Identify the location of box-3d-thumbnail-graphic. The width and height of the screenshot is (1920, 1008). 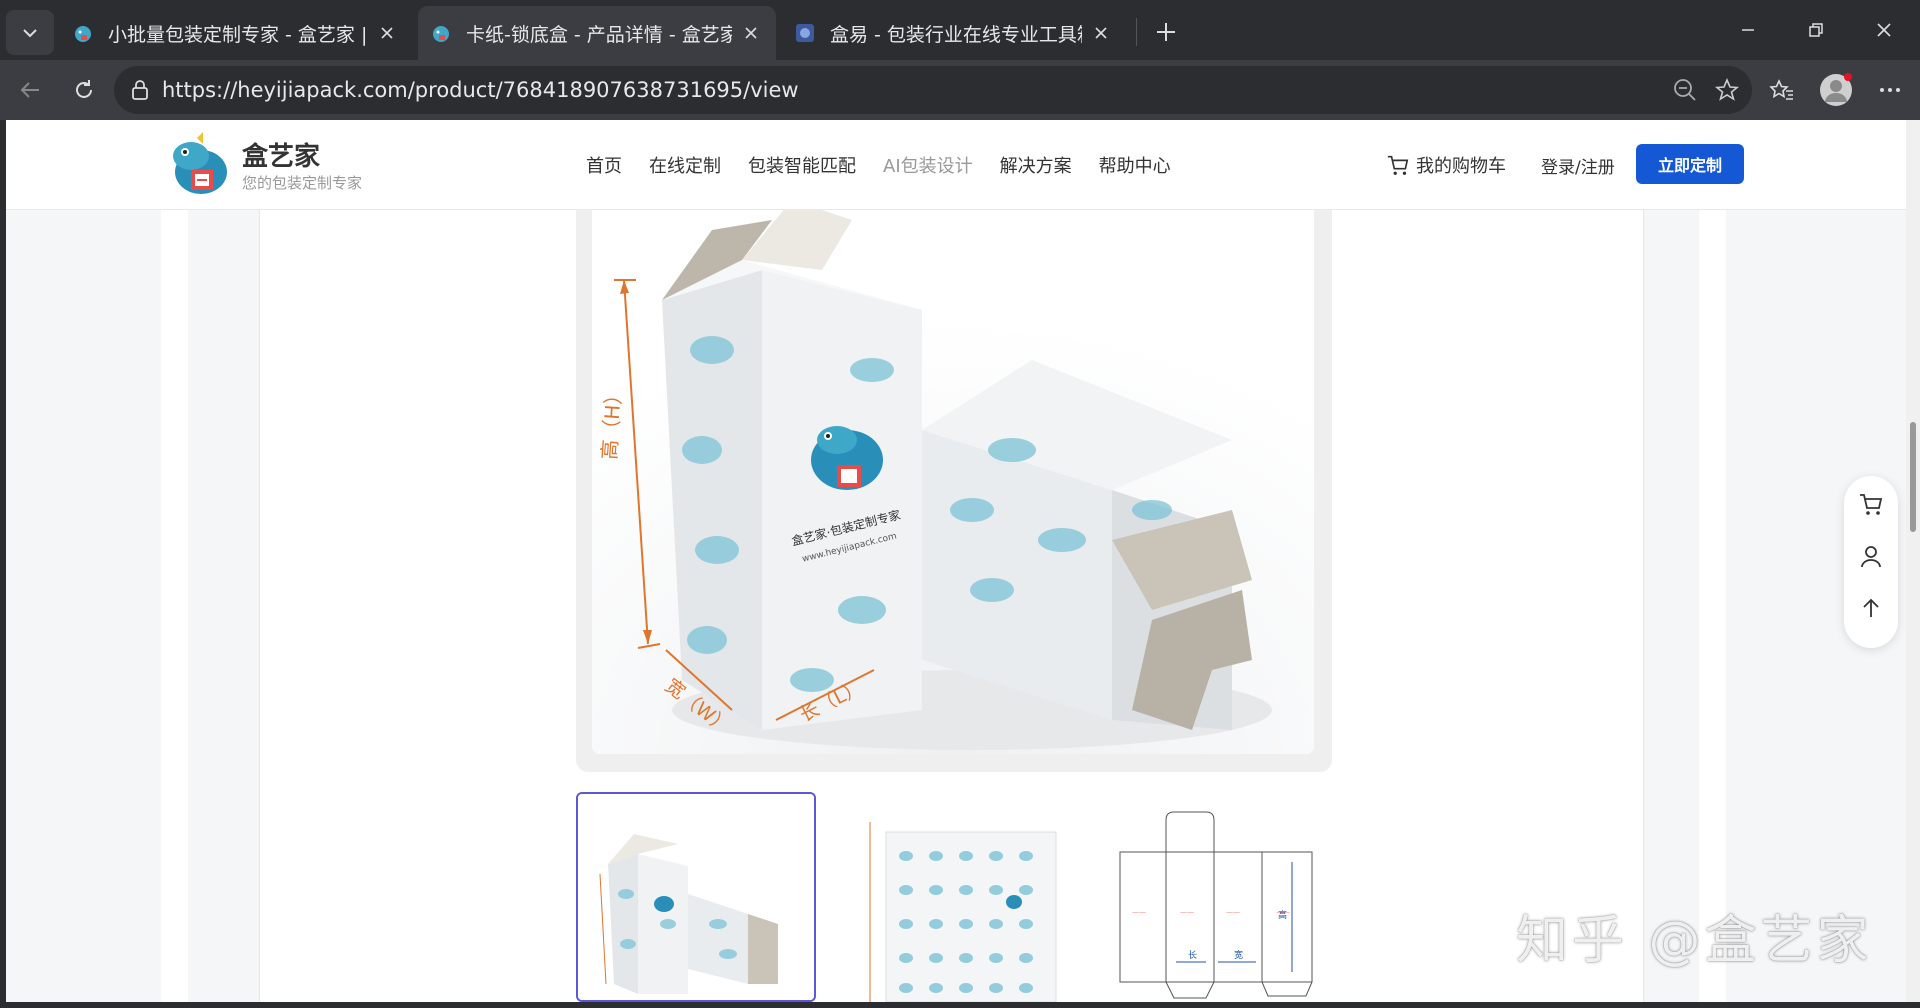
(696, 897).